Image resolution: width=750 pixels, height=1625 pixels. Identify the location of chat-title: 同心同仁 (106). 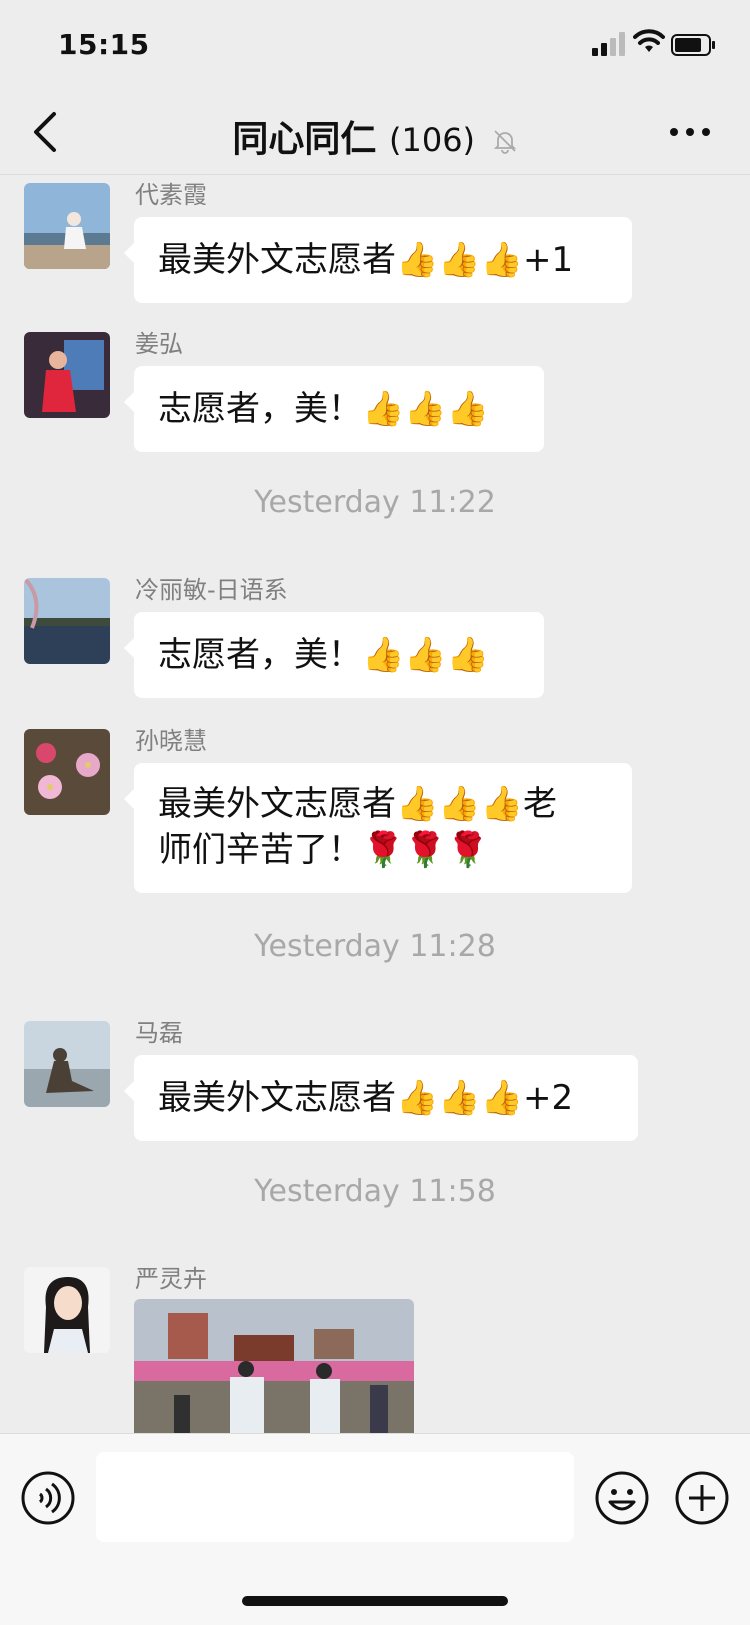
(375, 136).